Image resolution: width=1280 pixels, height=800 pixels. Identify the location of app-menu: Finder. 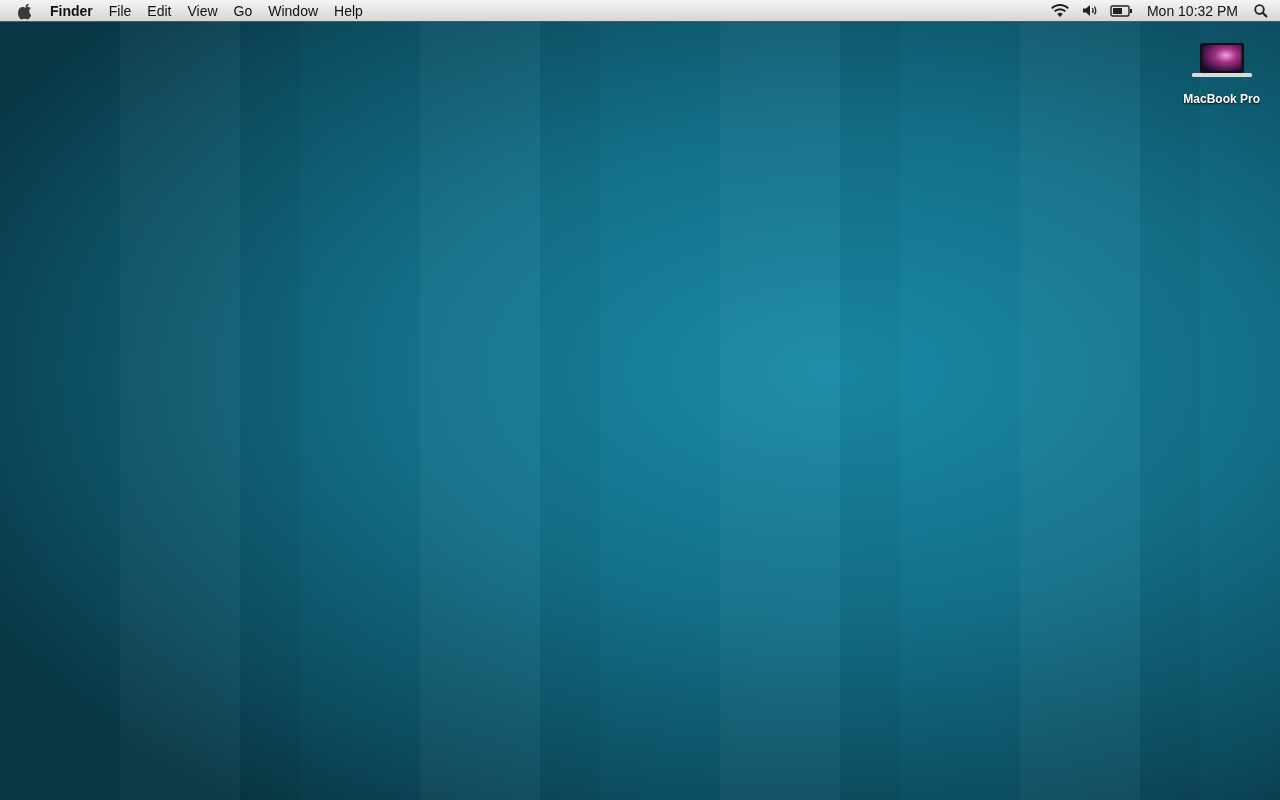
(71, 10).